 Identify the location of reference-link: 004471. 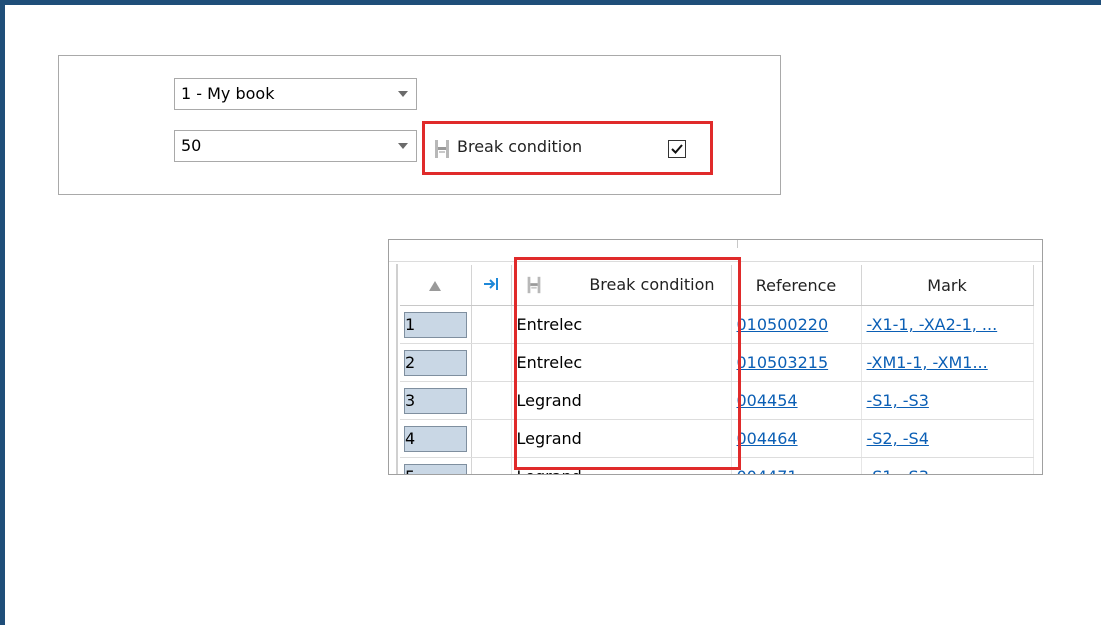
(767, 470).